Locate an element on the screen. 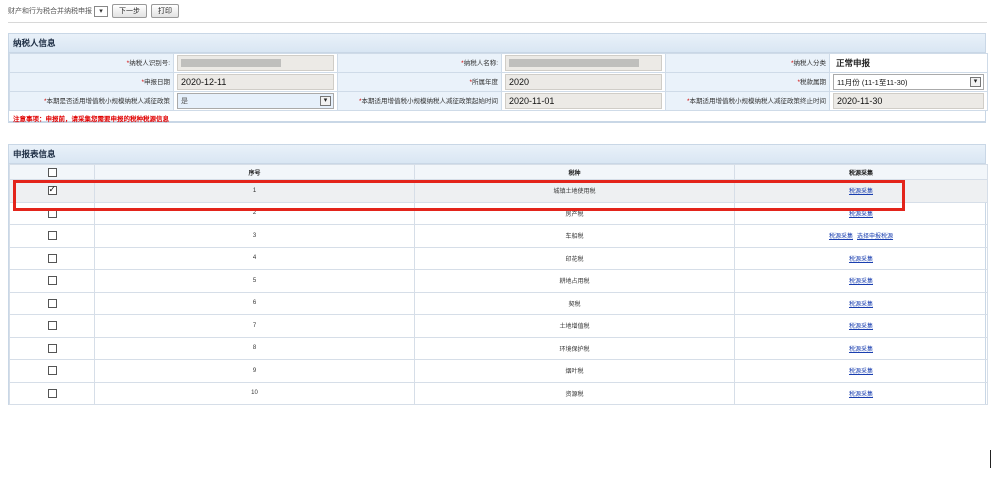  taxpayer-info-title: 纳税人信息 is located at coordinates (497, 43).